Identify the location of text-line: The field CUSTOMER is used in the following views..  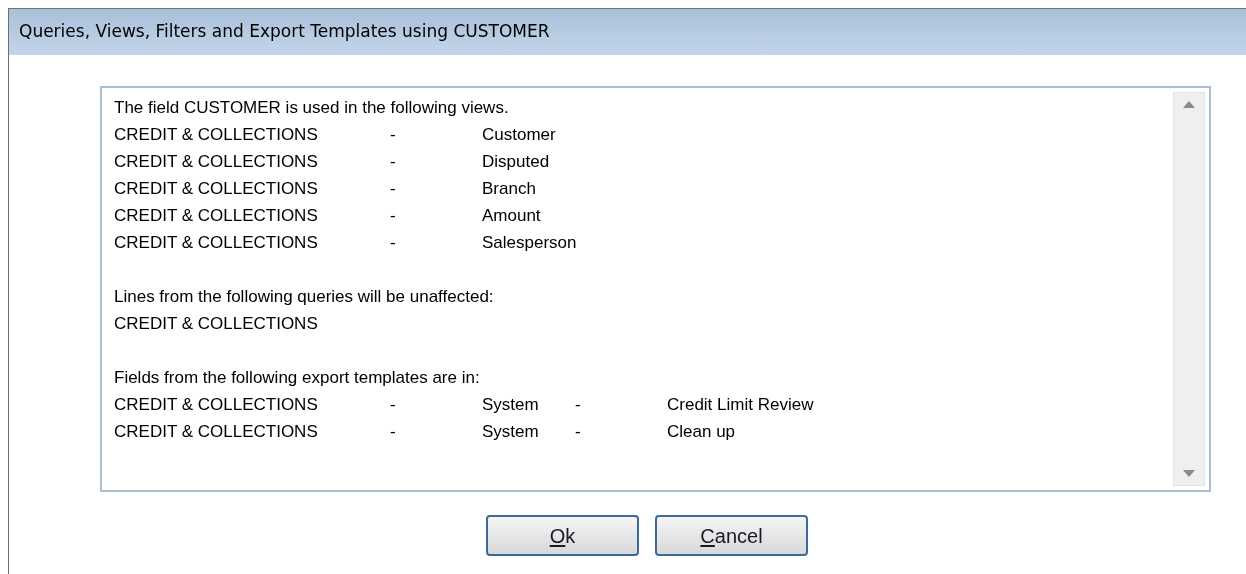
(311, 108).